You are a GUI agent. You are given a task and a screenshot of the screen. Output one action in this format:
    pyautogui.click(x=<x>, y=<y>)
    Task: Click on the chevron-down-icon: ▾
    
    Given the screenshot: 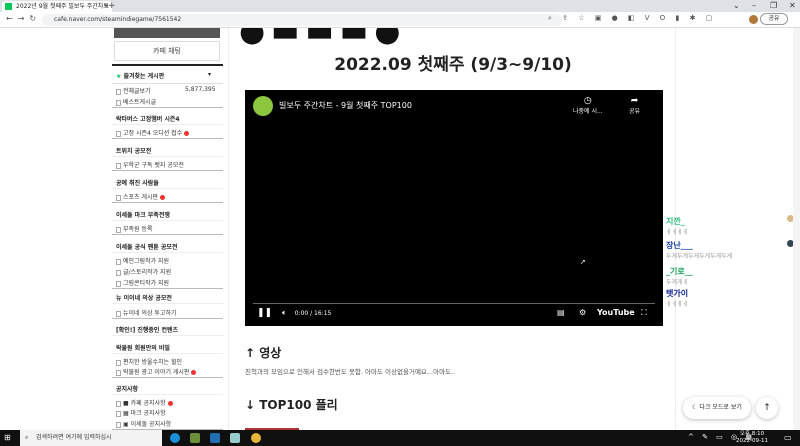 What is the action you would take?
    pyautogui.click(x=210, y=74)
    